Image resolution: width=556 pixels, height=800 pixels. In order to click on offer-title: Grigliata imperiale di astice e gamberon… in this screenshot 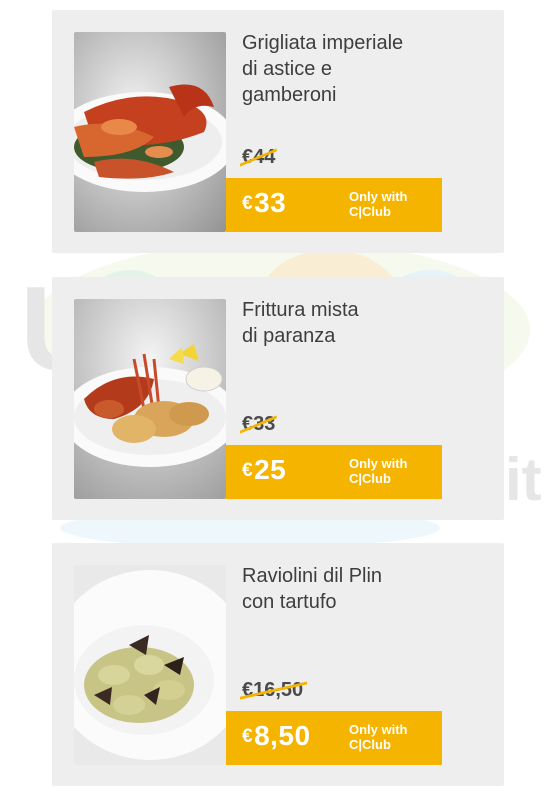, I will do `click(323, 69)`.